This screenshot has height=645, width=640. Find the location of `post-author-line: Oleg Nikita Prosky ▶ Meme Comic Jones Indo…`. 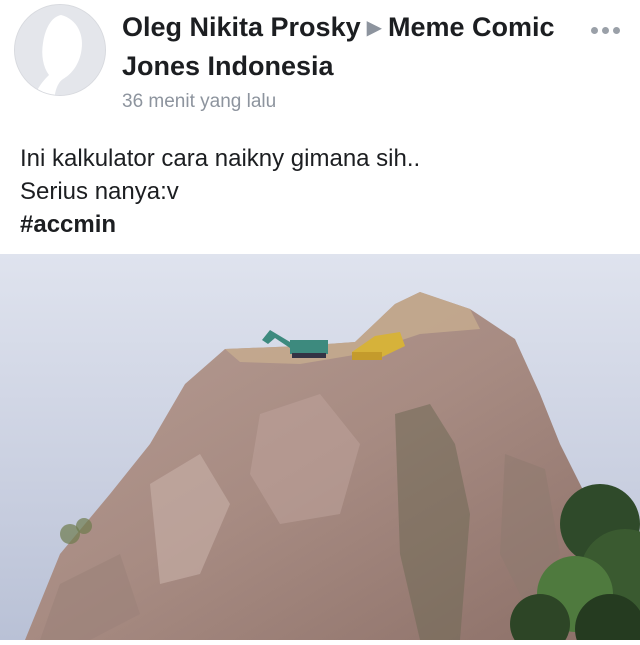

post-author-line: Oleg Nikita Prosky ▶ Meme Comic Jones Indo… is located at coordinates (342, 46).